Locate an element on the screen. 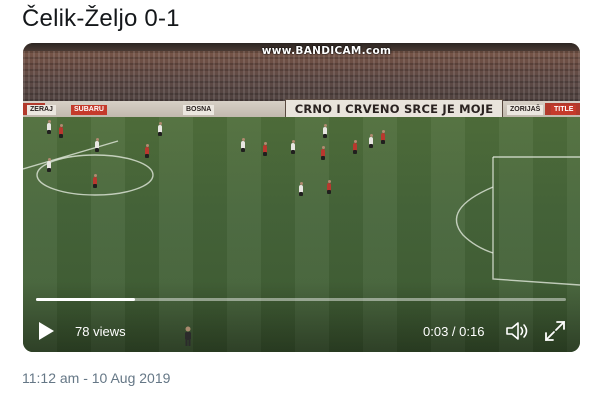  video-progress-bar is located at coordinates (301, 299).